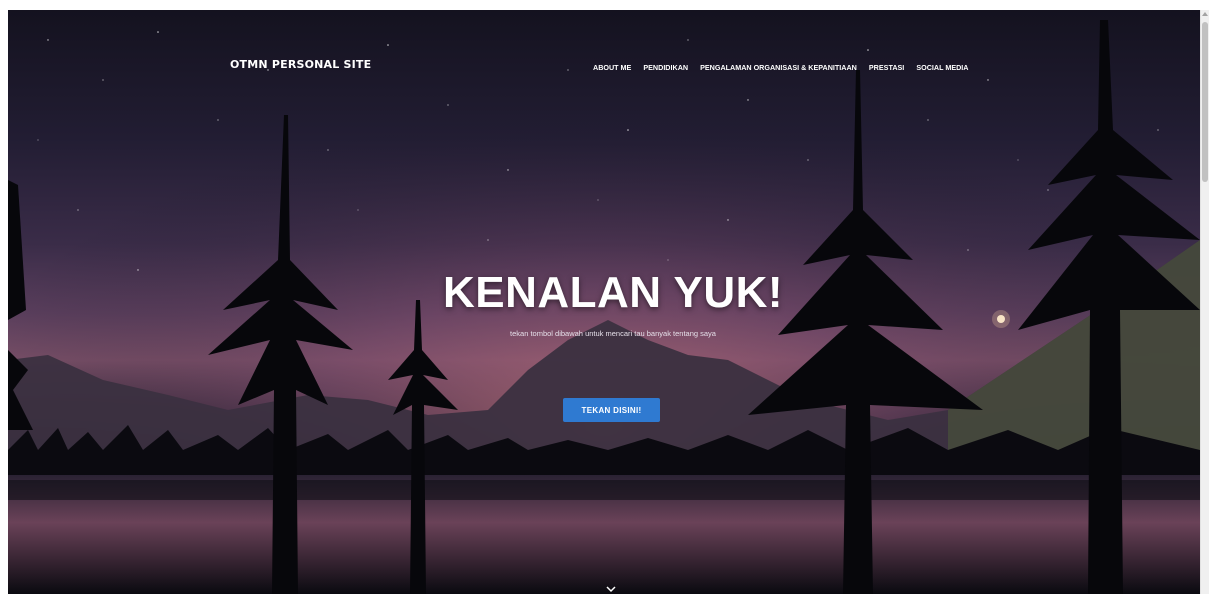  I want to click on nav-item-social-media: SOCIAL MEDIA, so click(942, 67).